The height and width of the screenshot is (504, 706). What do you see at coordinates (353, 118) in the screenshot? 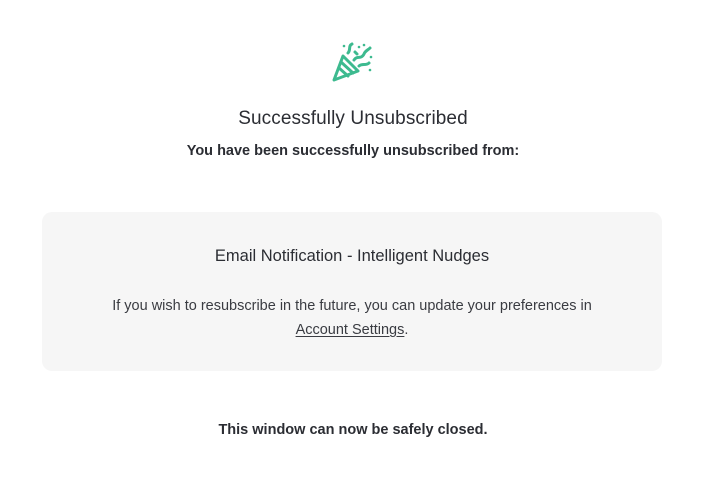
I see `page-title: Successfully Unsubscribed` at bounding box center [353, 118].